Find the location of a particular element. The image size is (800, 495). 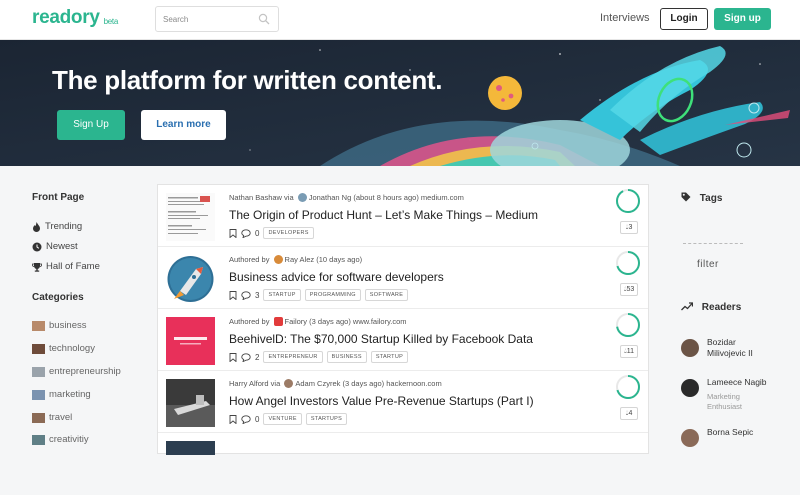

tag-business: BUSINESS is located at coordinates (346, 357).